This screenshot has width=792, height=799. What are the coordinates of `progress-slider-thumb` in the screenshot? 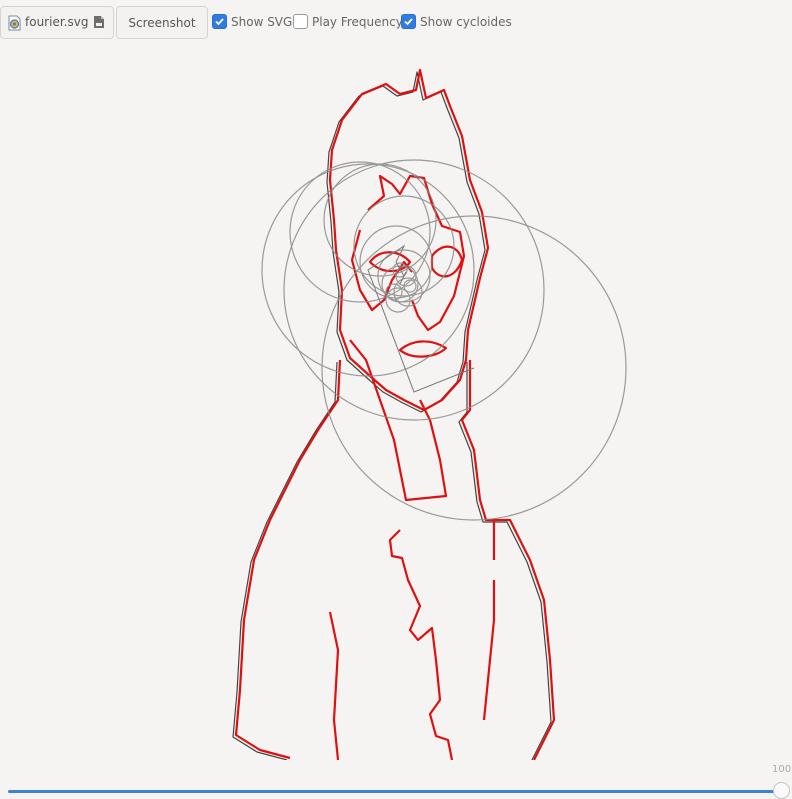 It's located at (781, 790).